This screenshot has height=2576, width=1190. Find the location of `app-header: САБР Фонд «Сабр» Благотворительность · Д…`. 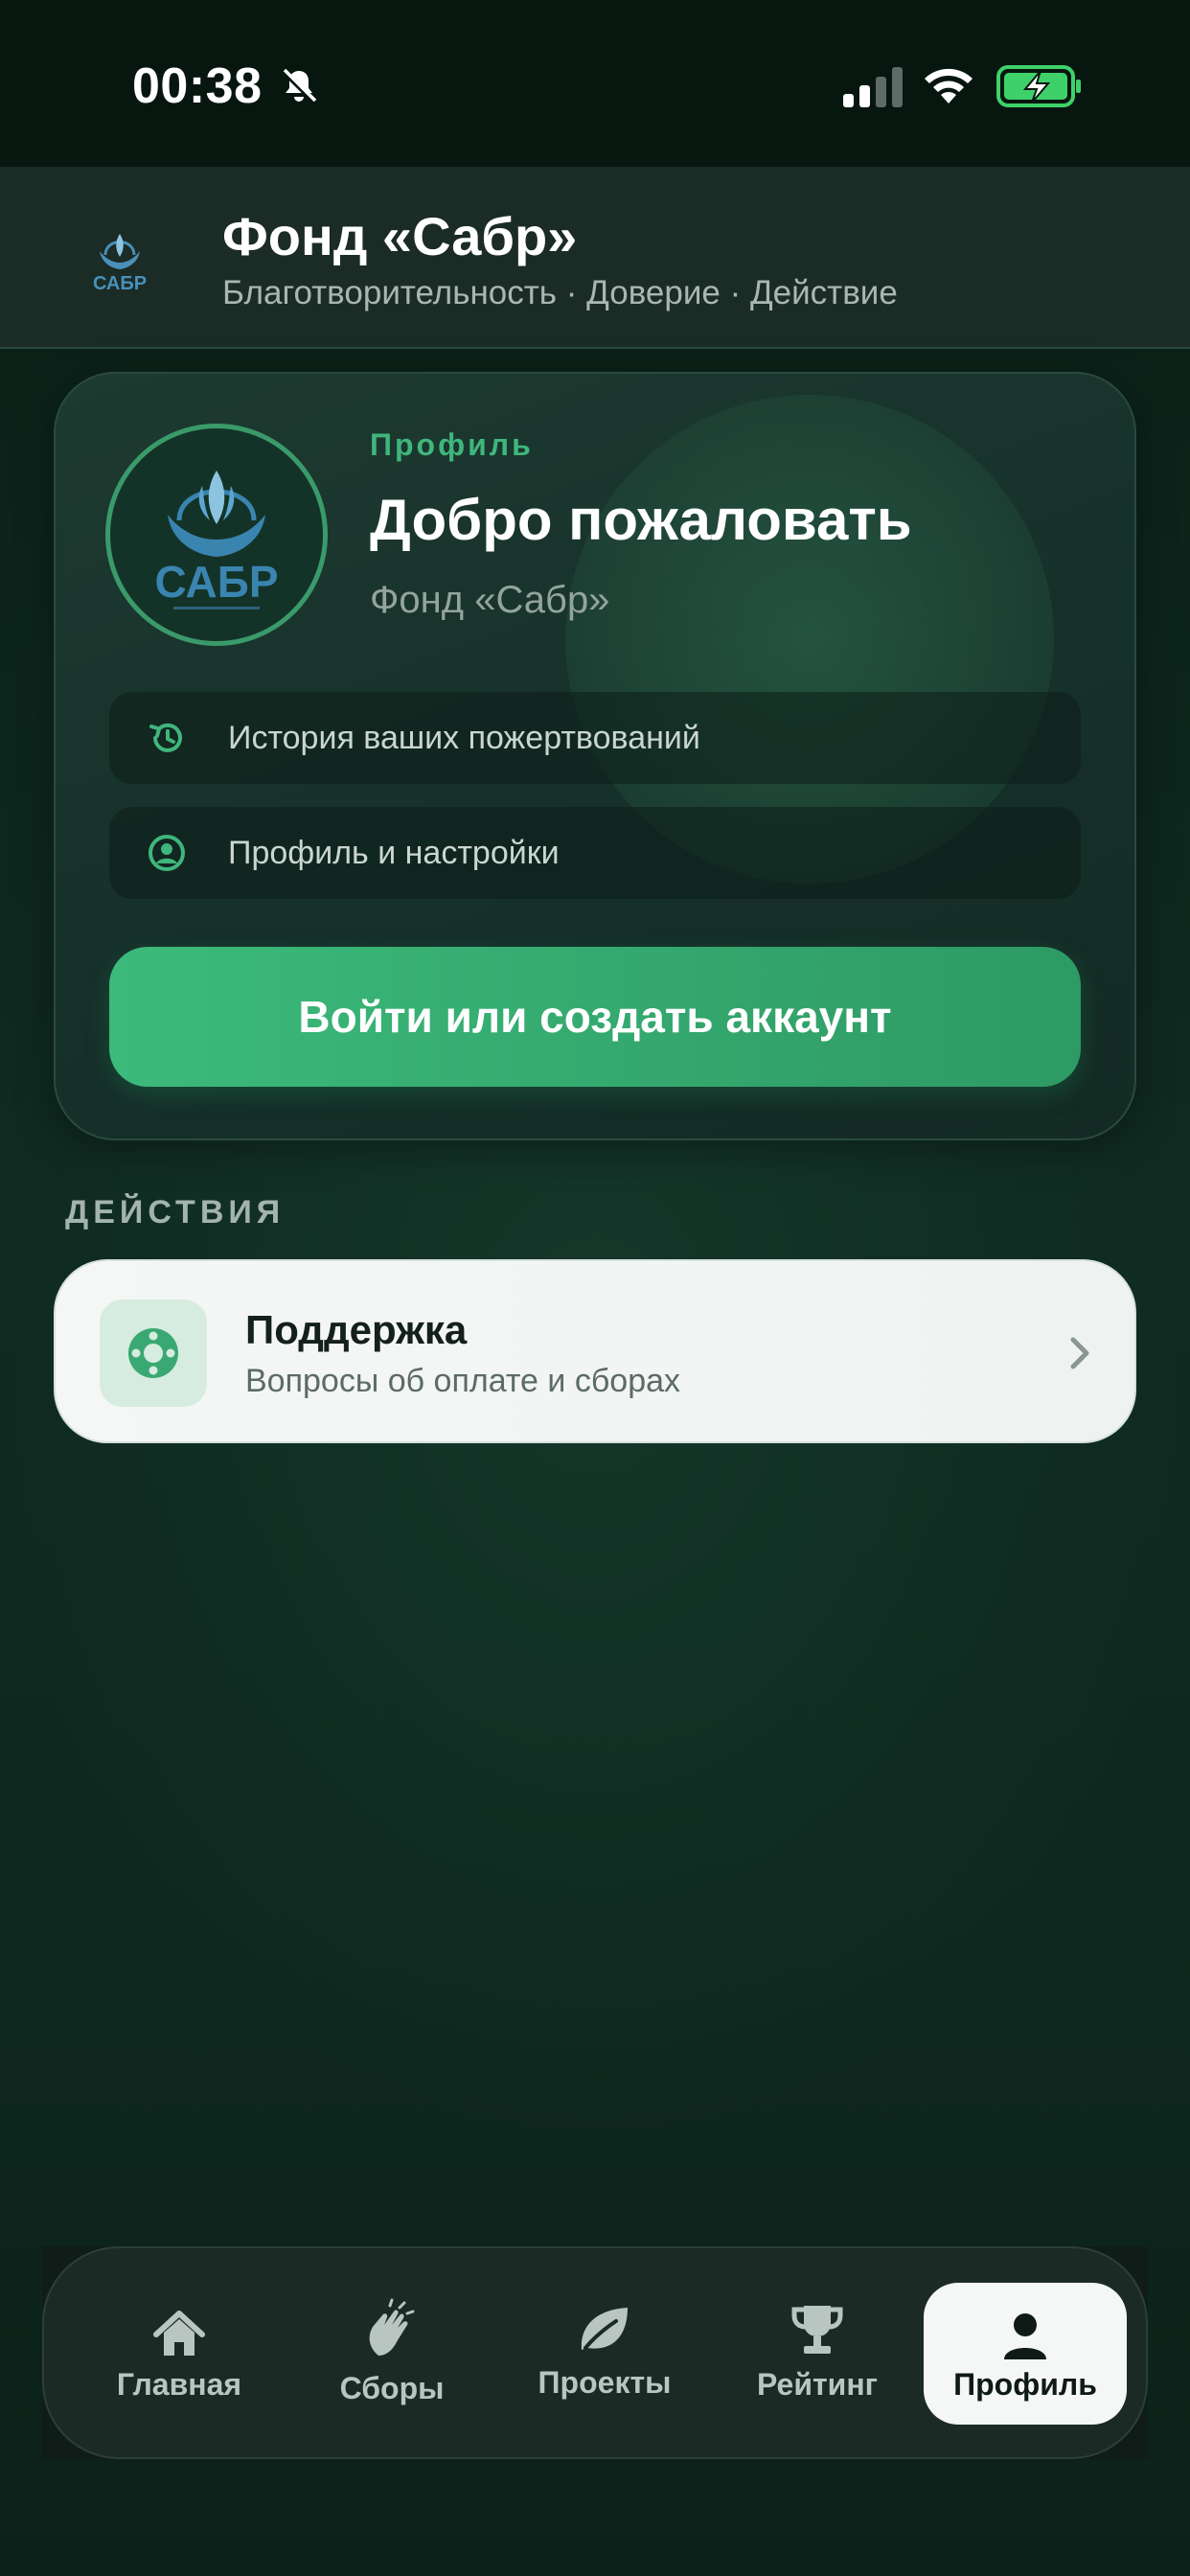

app-header: САБР Фонд «Сабр» Благотворительность · Д… is located at coordinates (595, 258).